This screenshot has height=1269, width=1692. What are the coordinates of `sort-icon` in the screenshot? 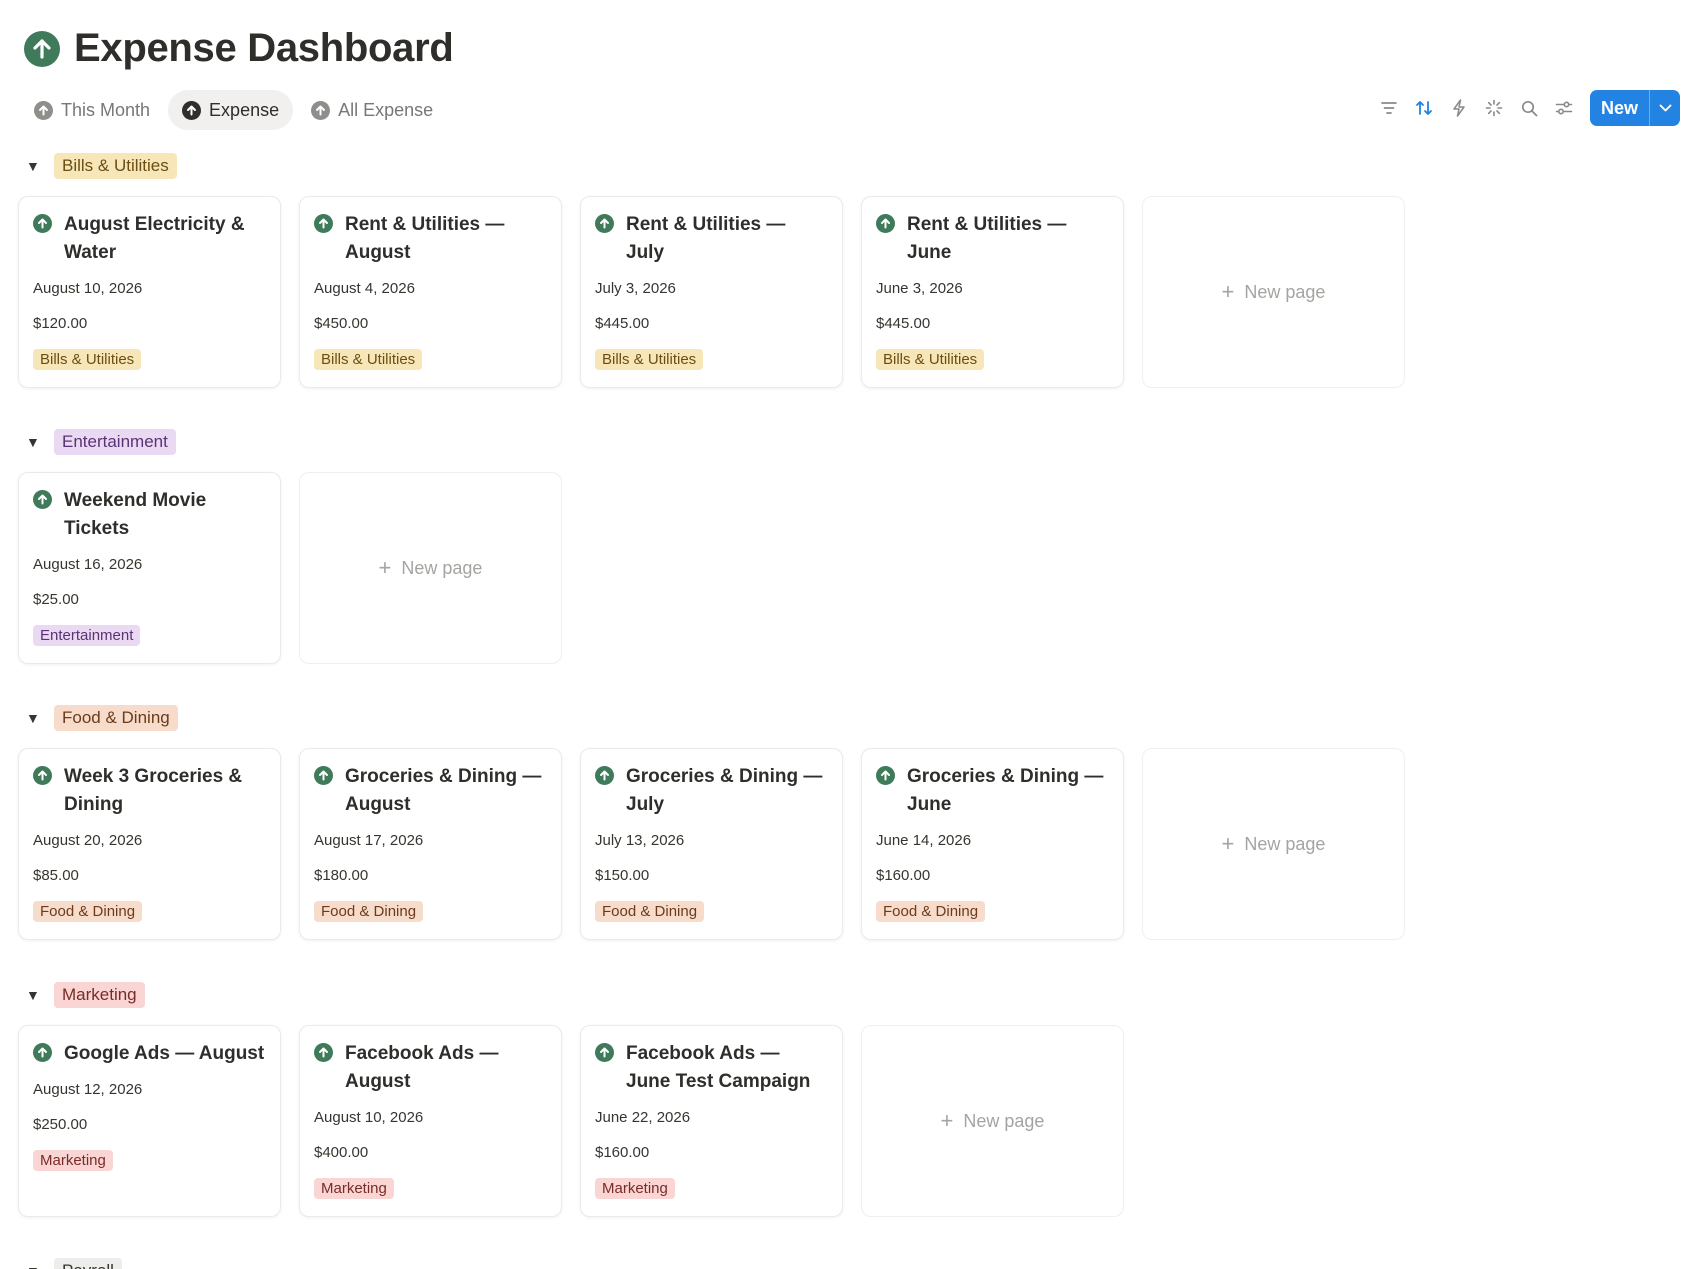 It's located at (1424, 108).